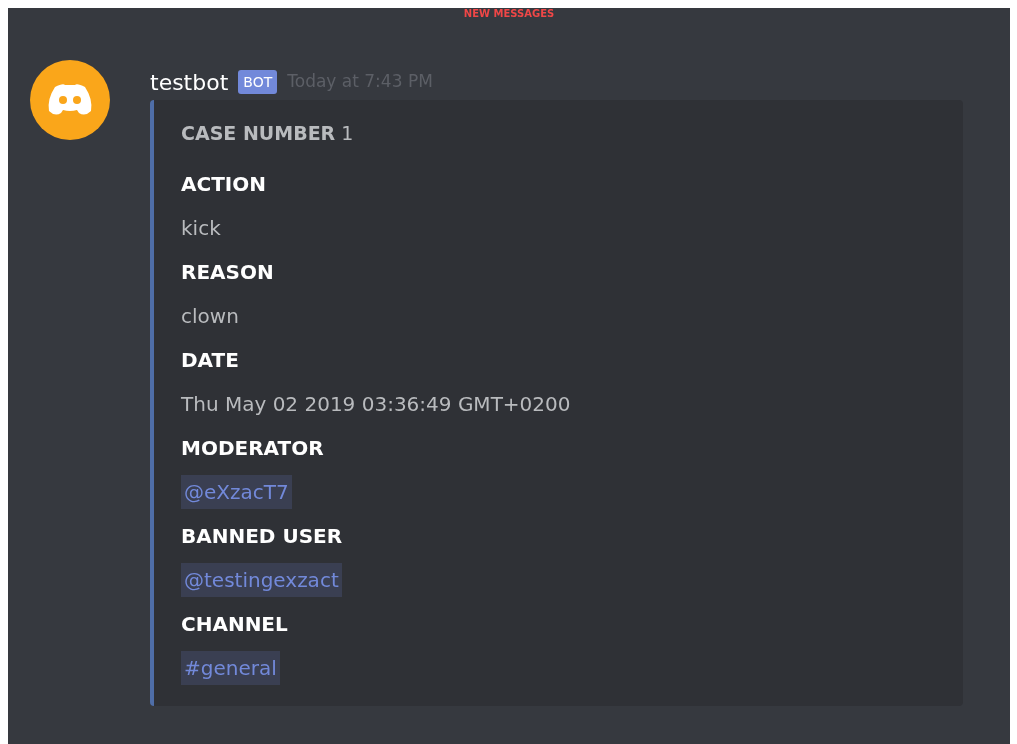  Describe the element at coordinates (262, 536) in the screenshot. I see `field-name: BANNED USER` at that location.